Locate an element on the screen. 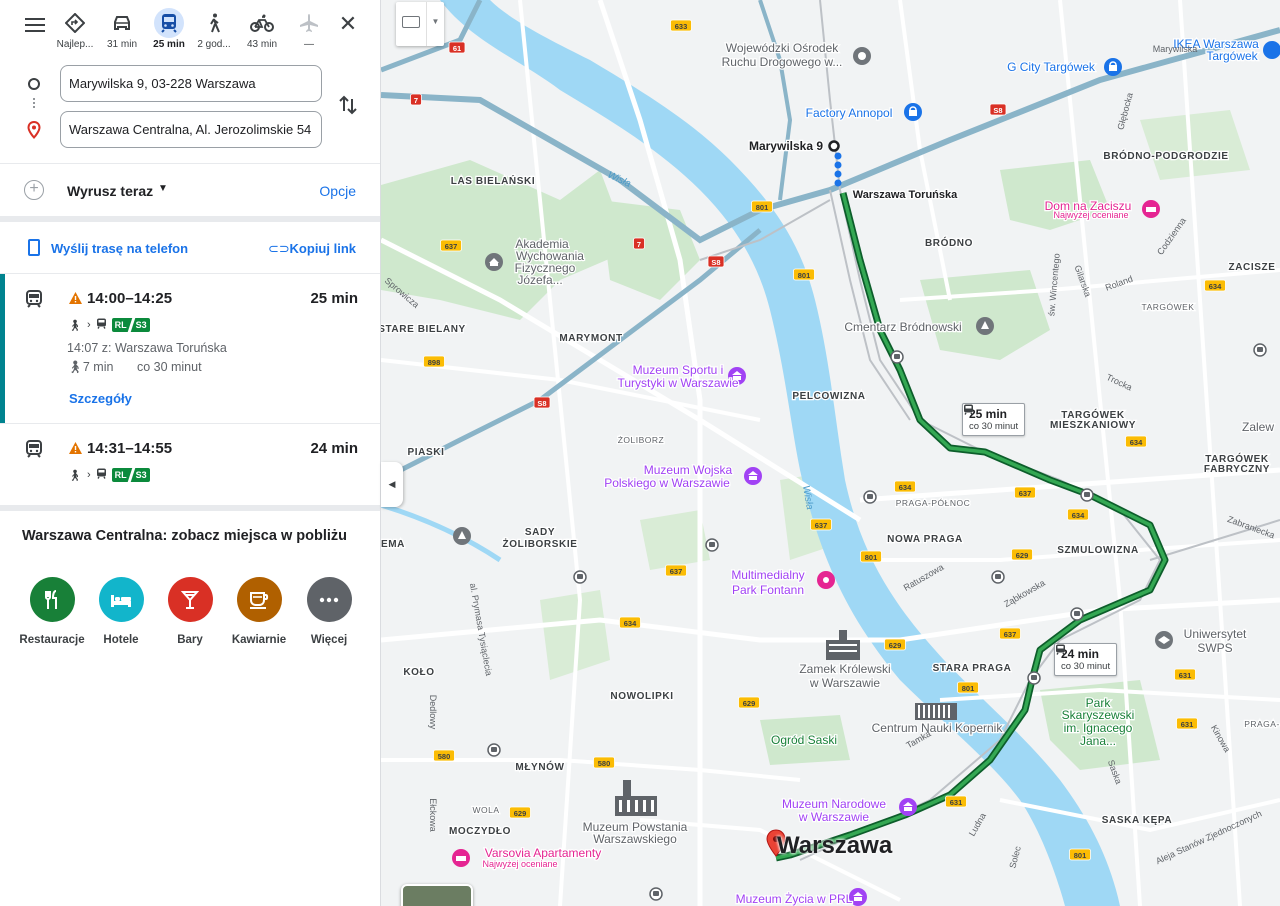 This screenshot has width=1280, height=906. map-label: TARGÓWEK is located at coordinates (1167, 307).